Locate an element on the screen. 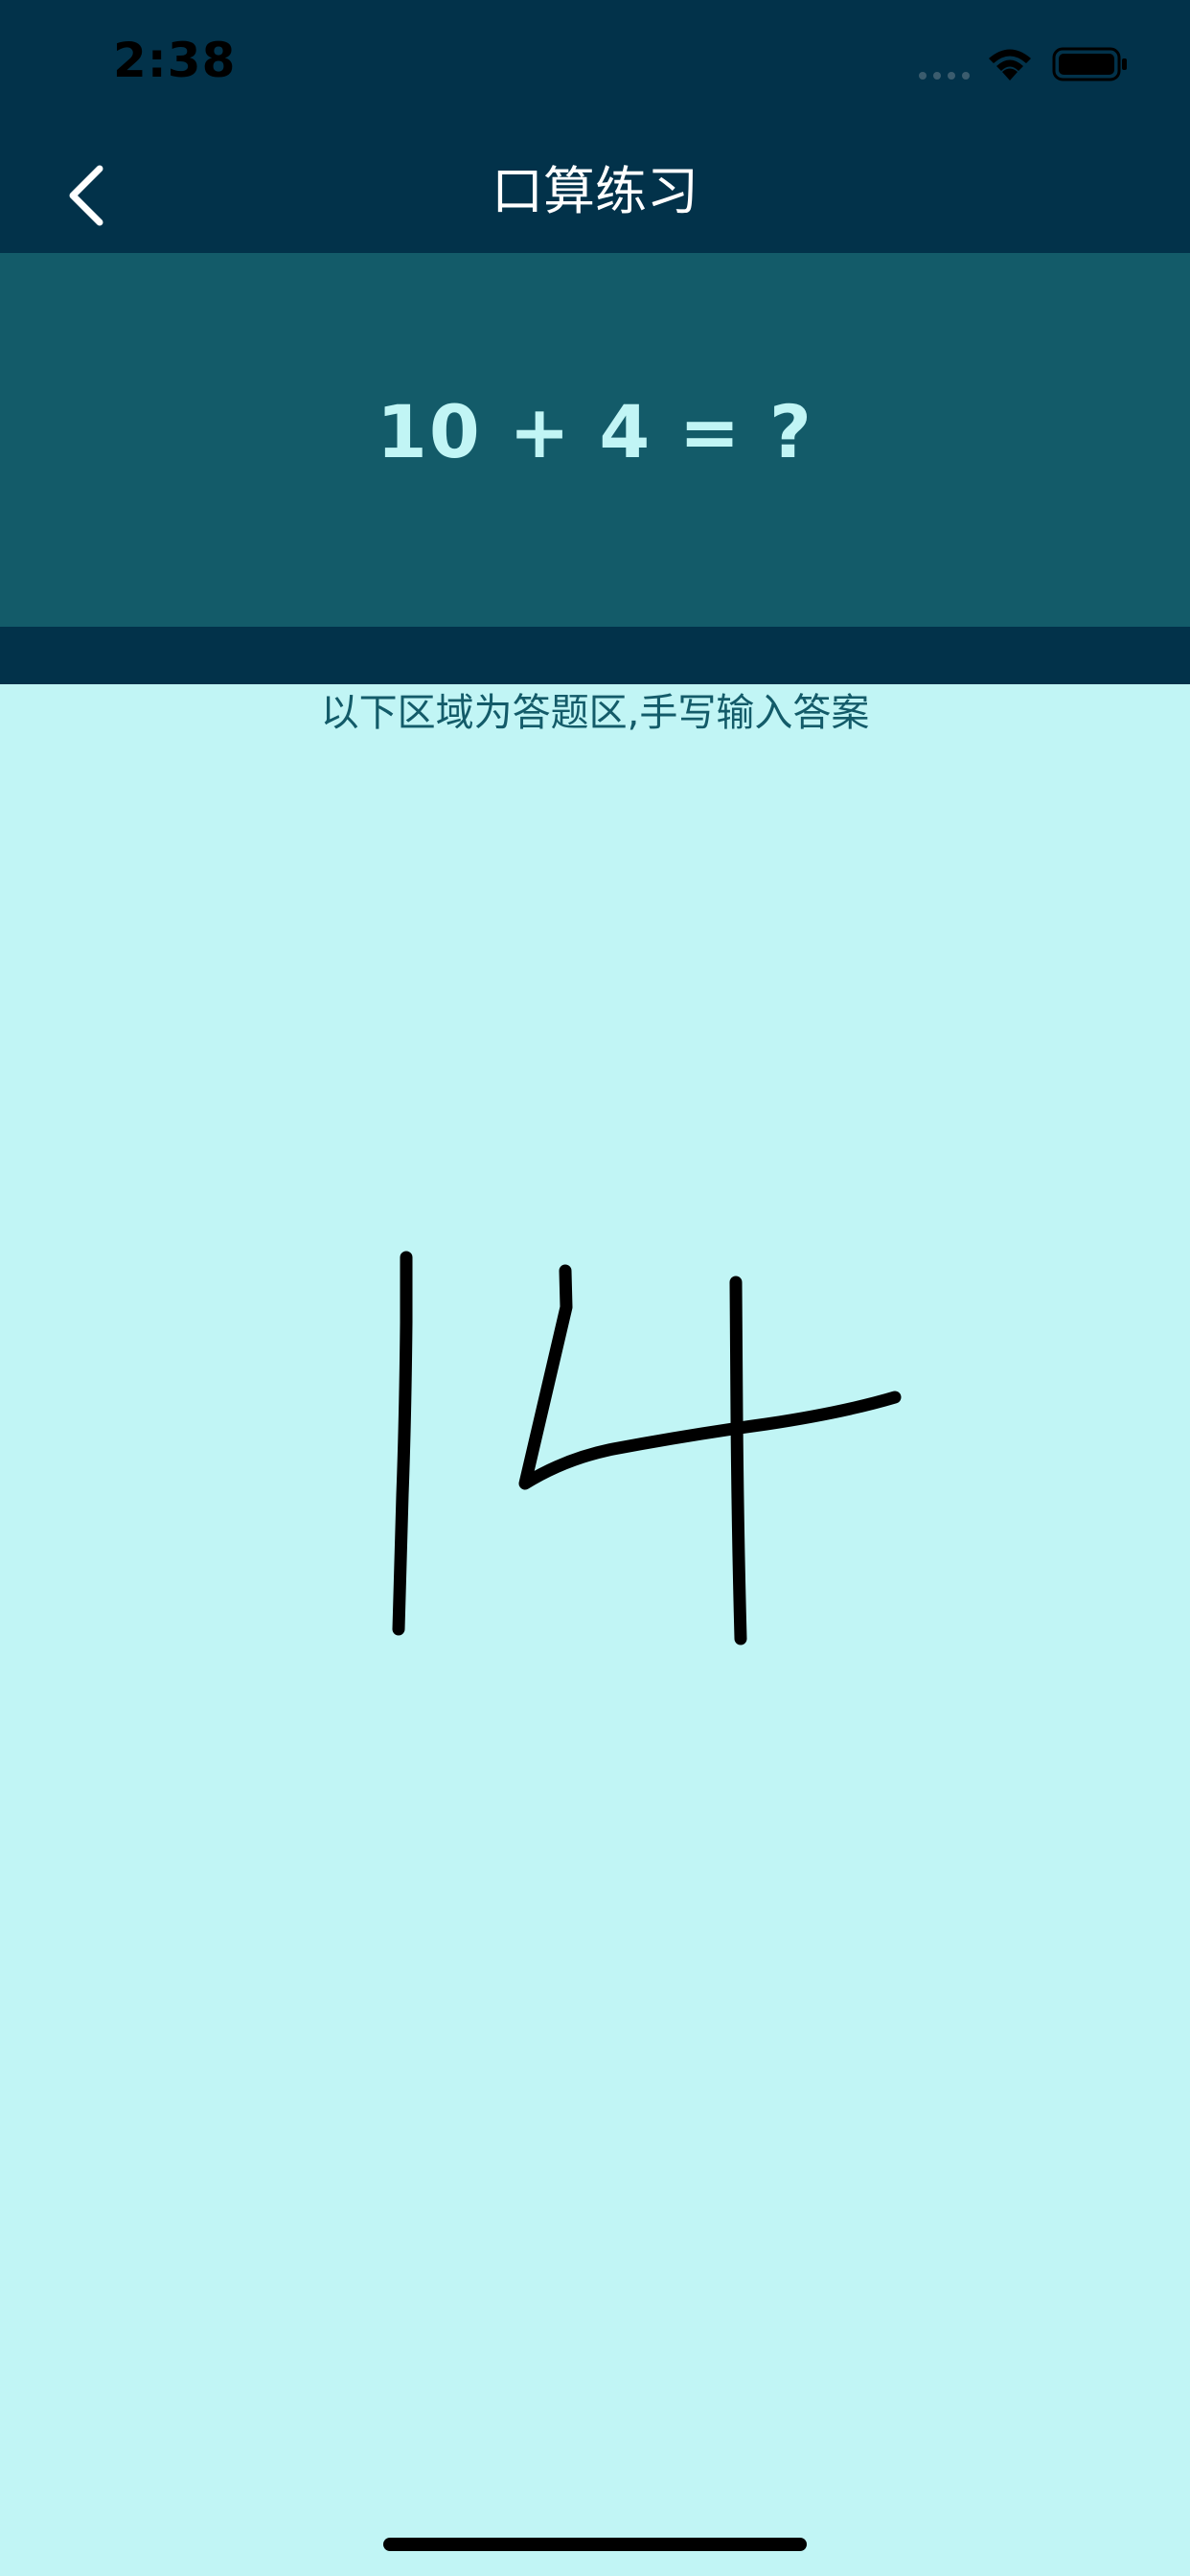 This screenshot has width=1190, height=2576. status-time: 2:38 is located at coordinates (175, 60).